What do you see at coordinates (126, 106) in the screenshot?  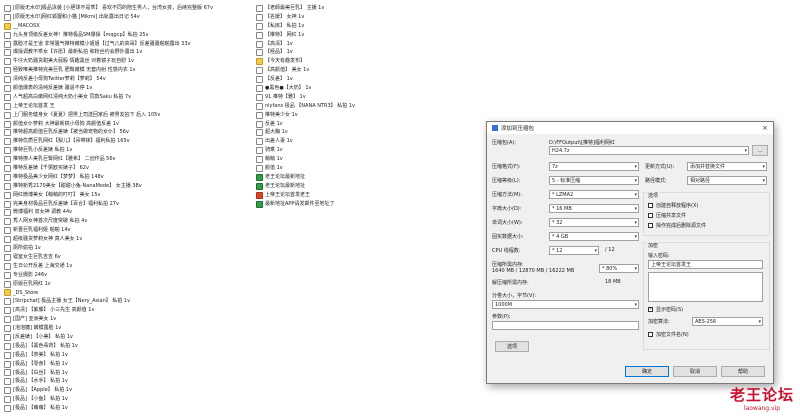 I see `file-list-item: 上帝王论坛首发 王` at bounding box center [126, 106].